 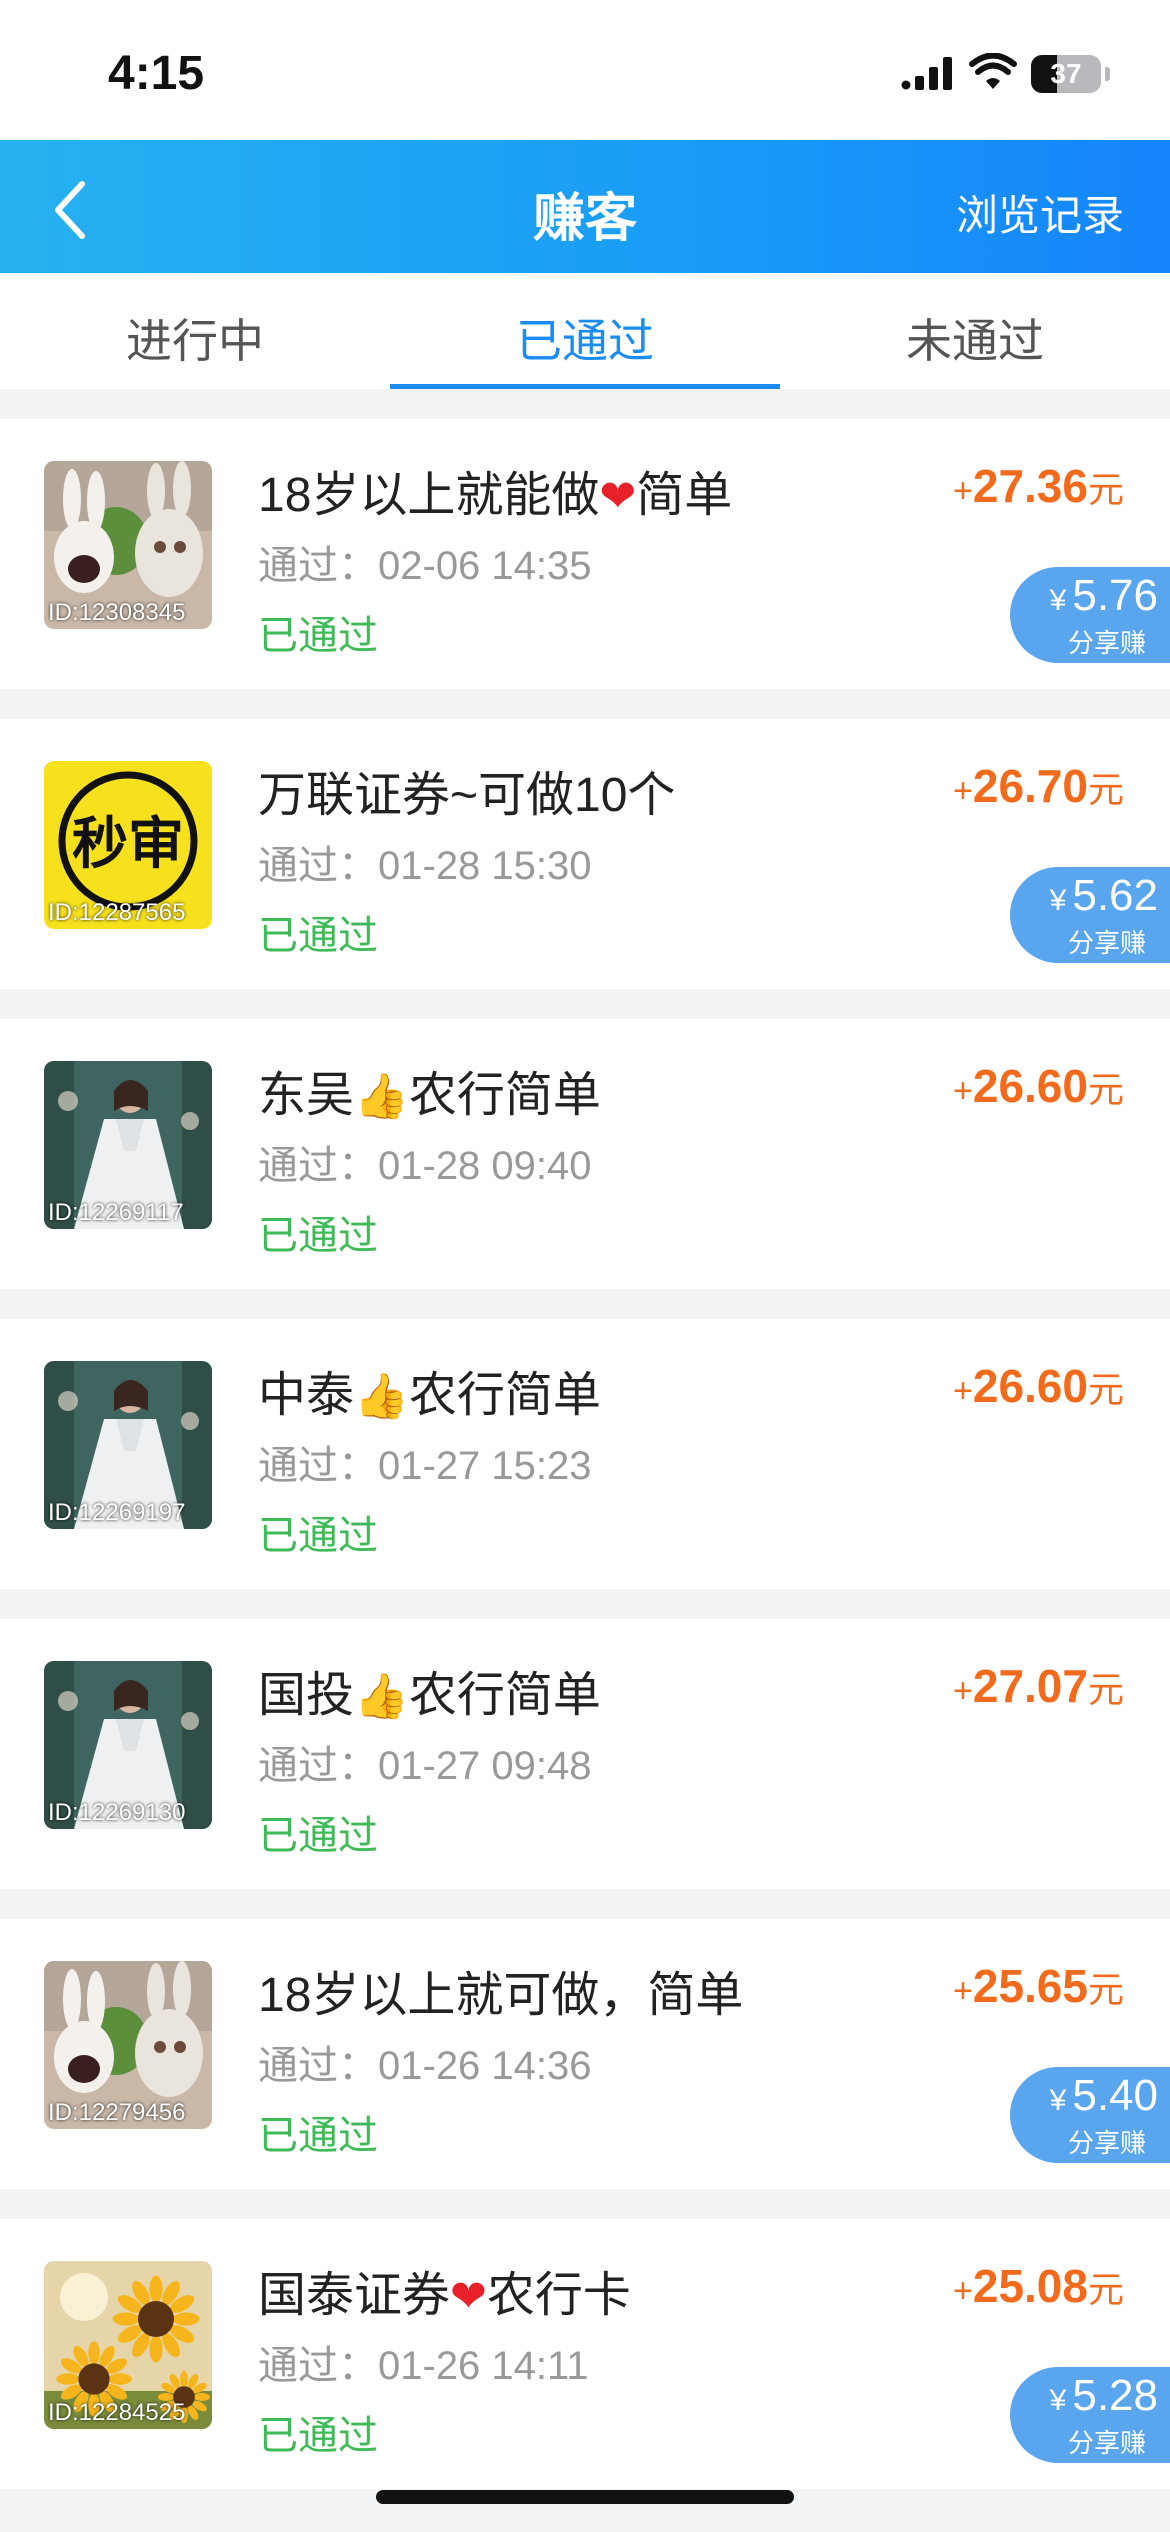 I want to click on task-pass-time: 通过：01-28 15:30, so click(x=425, y=862).